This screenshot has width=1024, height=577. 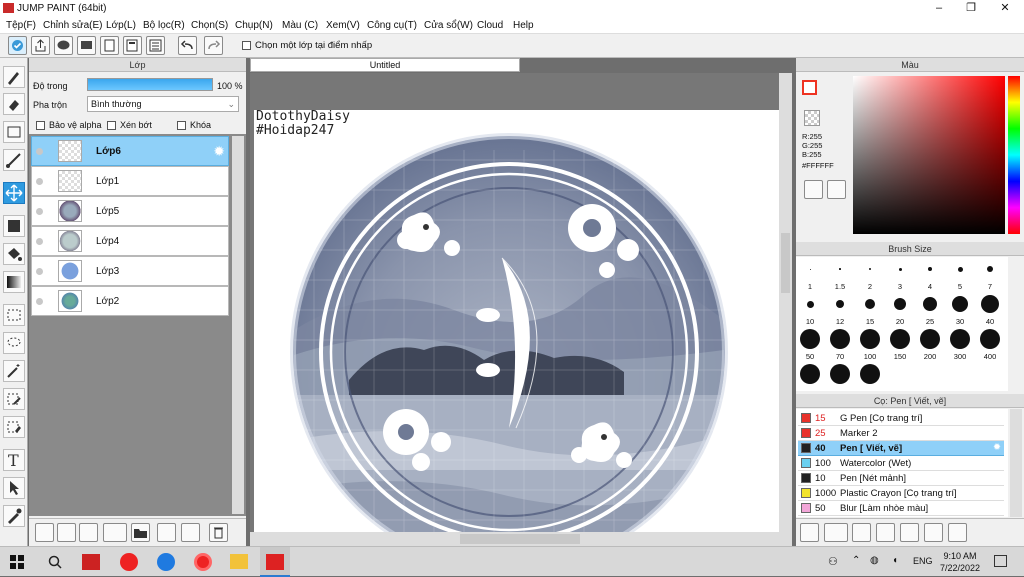 I want to click on brush-new-icon, so click(x=836, y=532).